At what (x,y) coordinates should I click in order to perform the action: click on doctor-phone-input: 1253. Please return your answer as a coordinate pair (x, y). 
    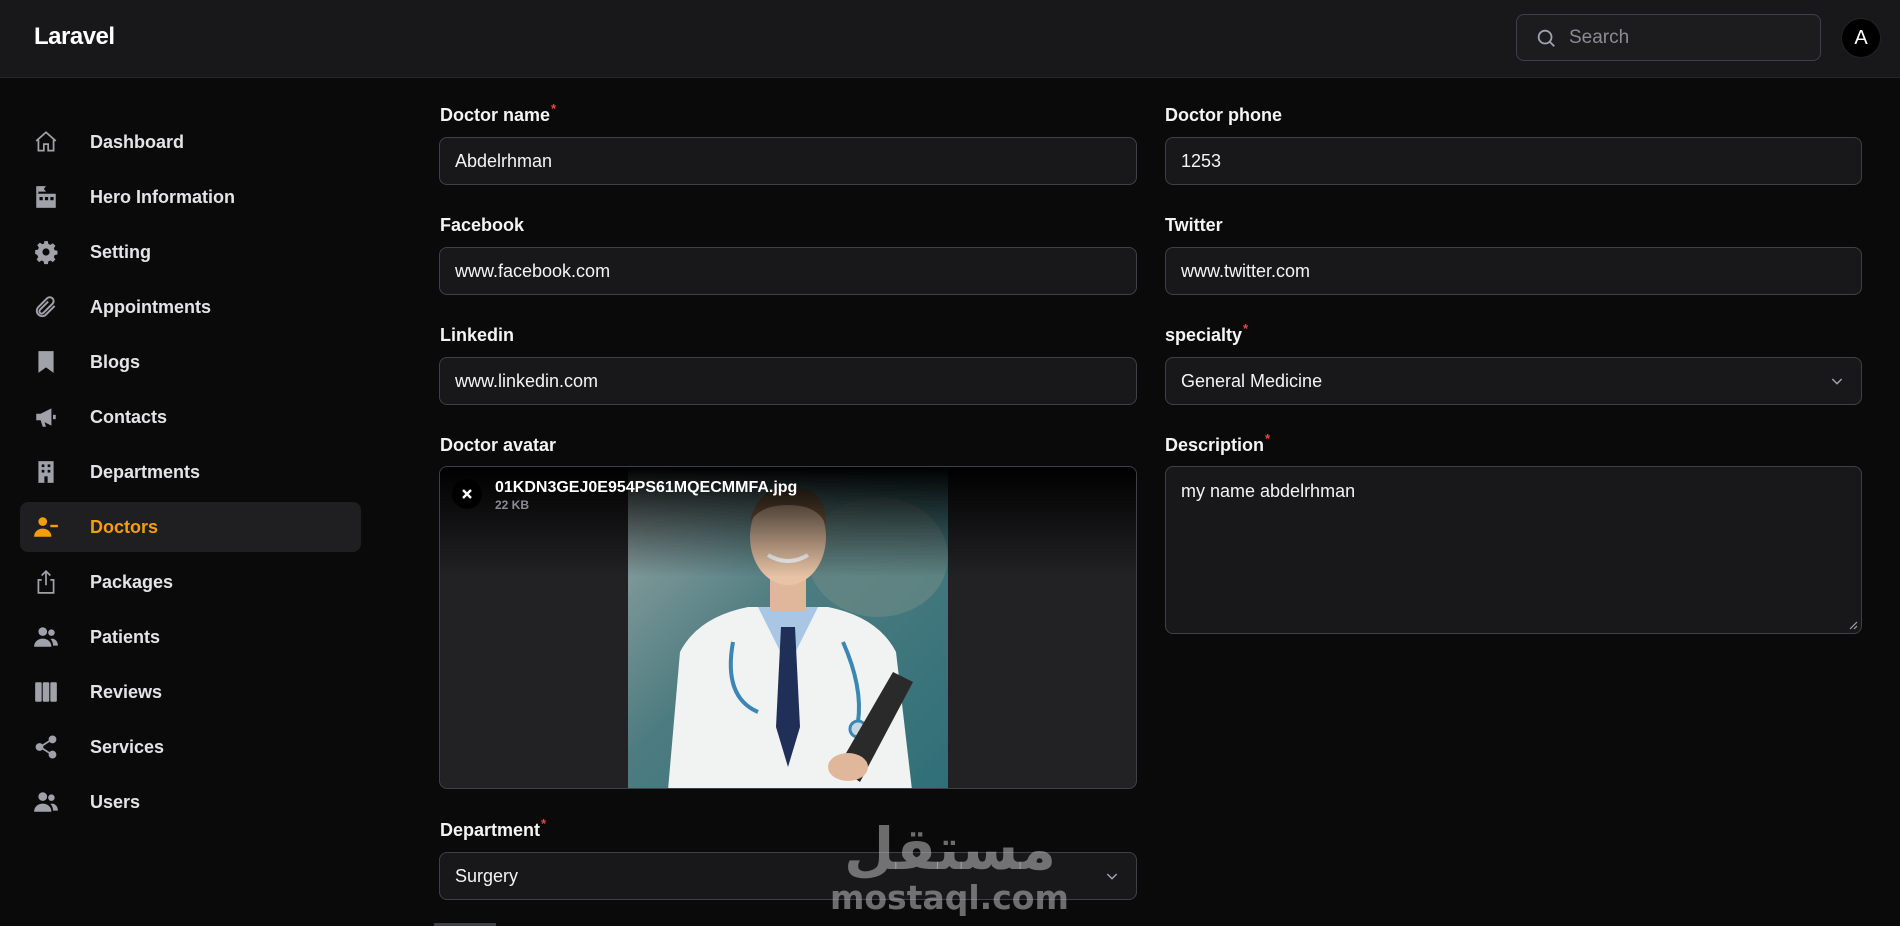
    Looking at the image, I should click on (1513, 161).